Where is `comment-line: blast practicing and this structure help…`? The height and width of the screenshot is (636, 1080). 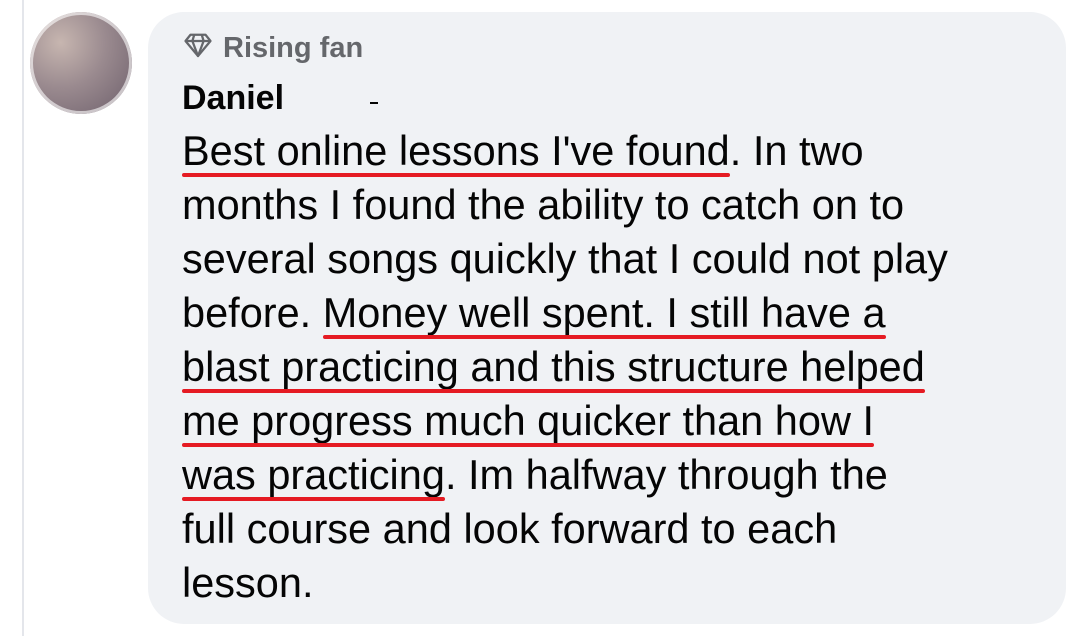
comment-line: blast practicing and this structure help… is located at coordinates (617, 367).